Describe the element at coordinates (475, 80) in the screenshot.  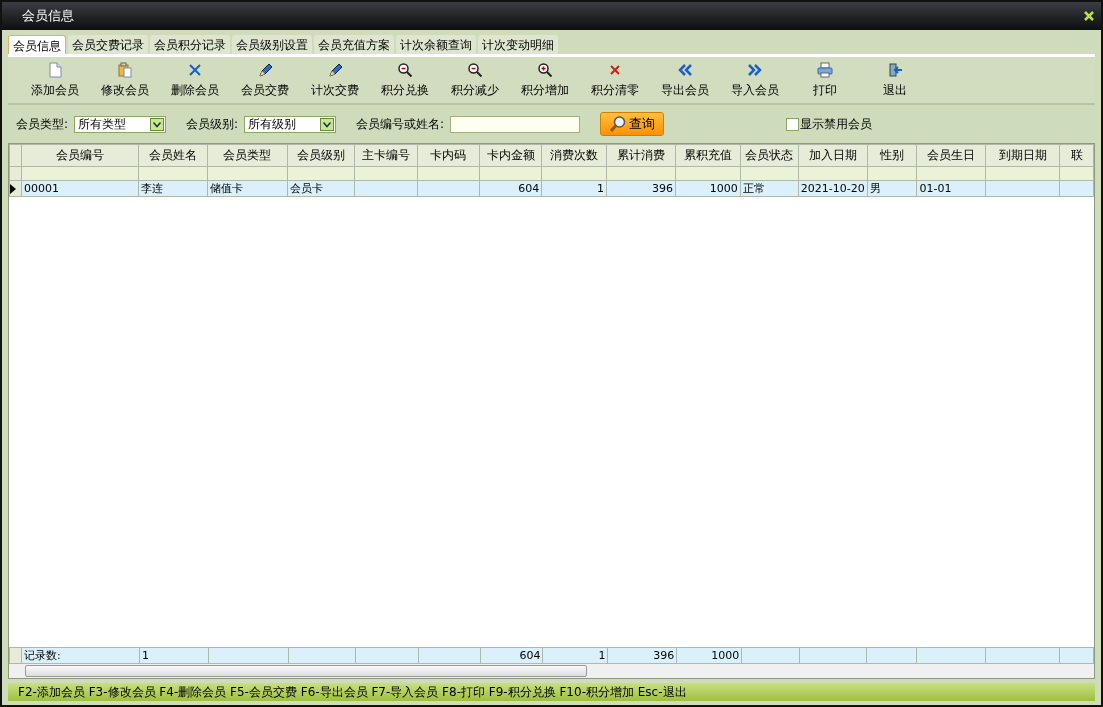
I see `toolbar-button: 积分减少` at that location.